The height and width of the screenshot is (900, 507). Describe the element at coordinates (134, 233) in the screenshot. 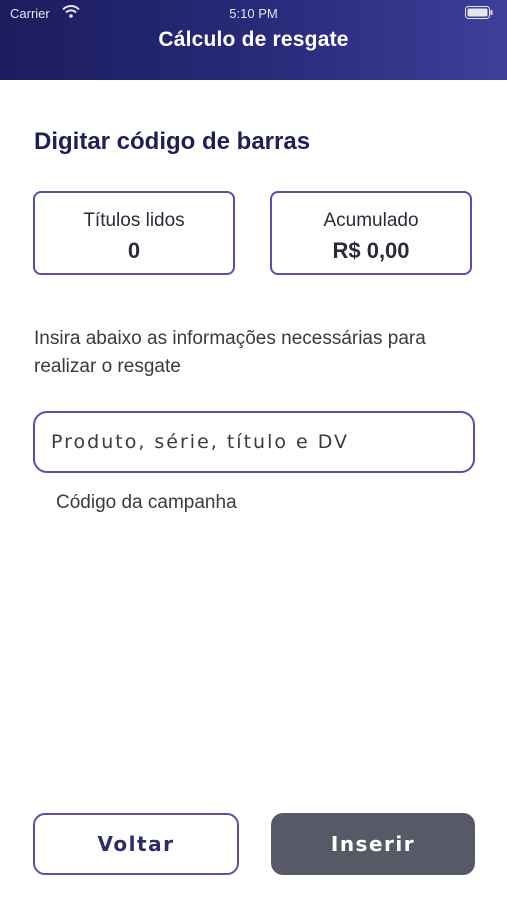

I see `read-titles-card: Títulos lidos 0` at that location.